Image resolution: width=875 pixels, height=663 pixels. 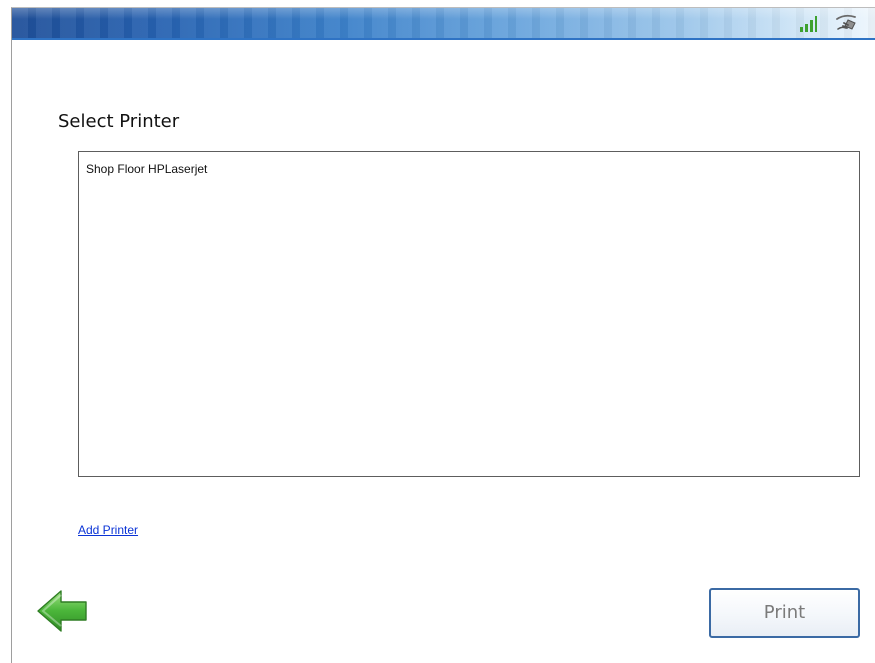 I want to click on status-icons, so click(x=828, y=23).